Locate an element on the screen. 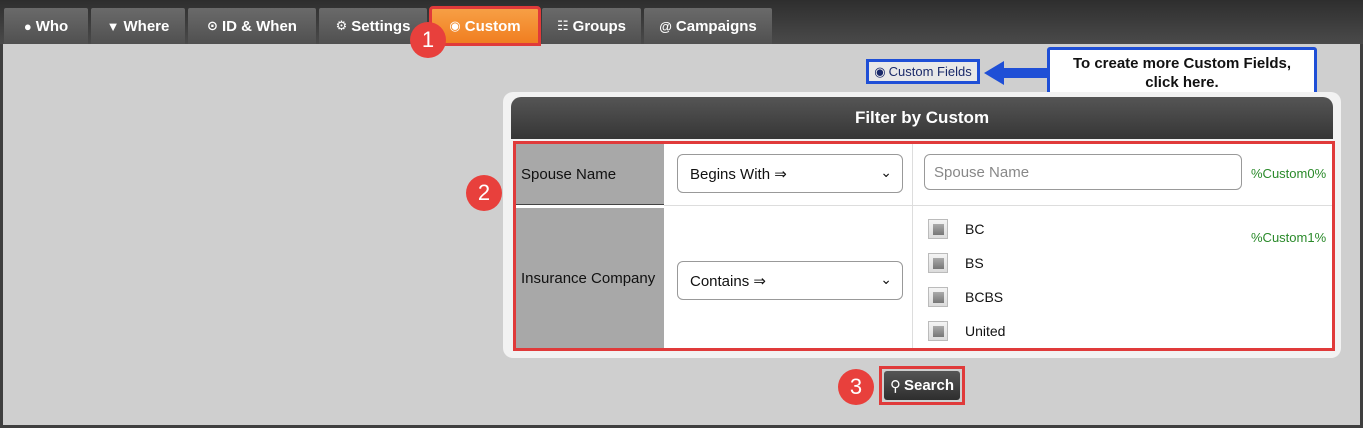 The width and height of the screenshot is (1363, 428). tab-custom: ◉ Custom is located at coordinates (485, 26).